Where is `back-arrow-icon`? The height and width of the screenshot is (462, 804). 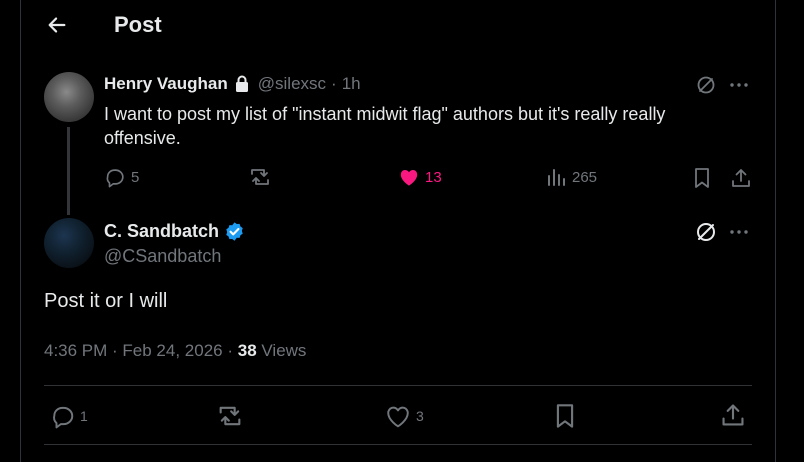 back-arrow-icon is located at coordinates (57, 25).